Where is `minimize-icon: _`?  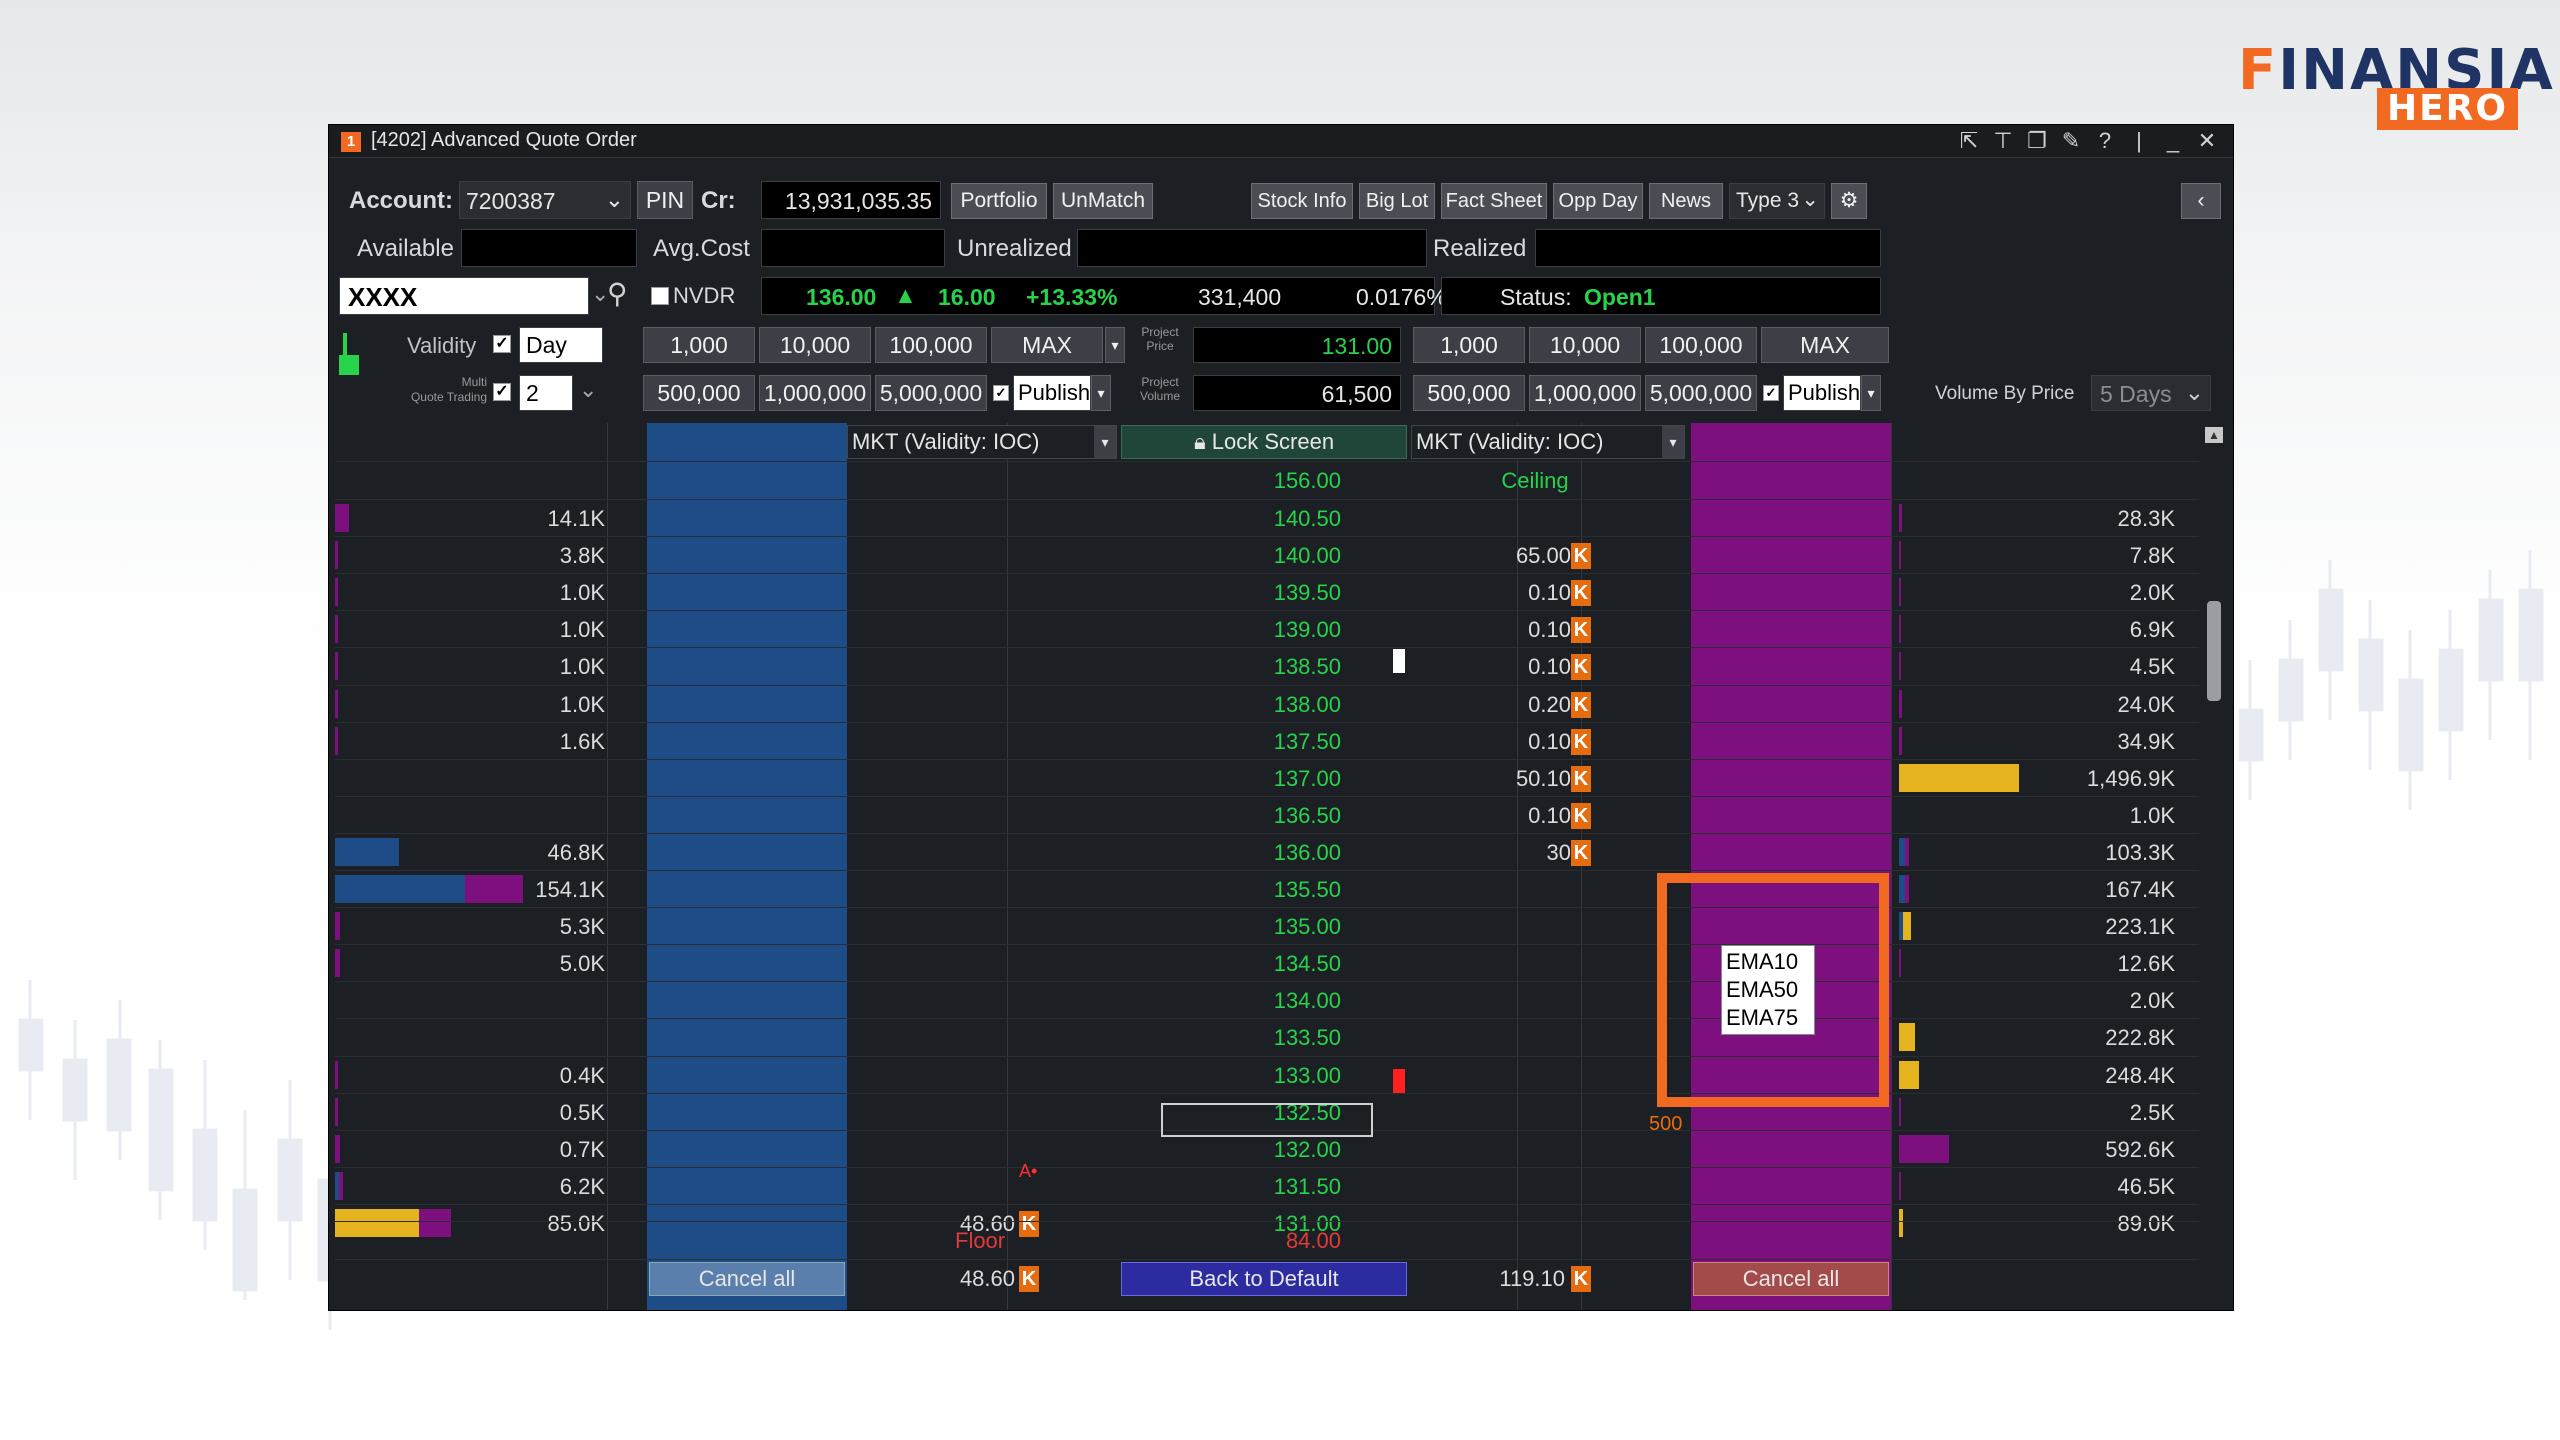
minimize-icon: _ is located at coordinates (2173, 141).